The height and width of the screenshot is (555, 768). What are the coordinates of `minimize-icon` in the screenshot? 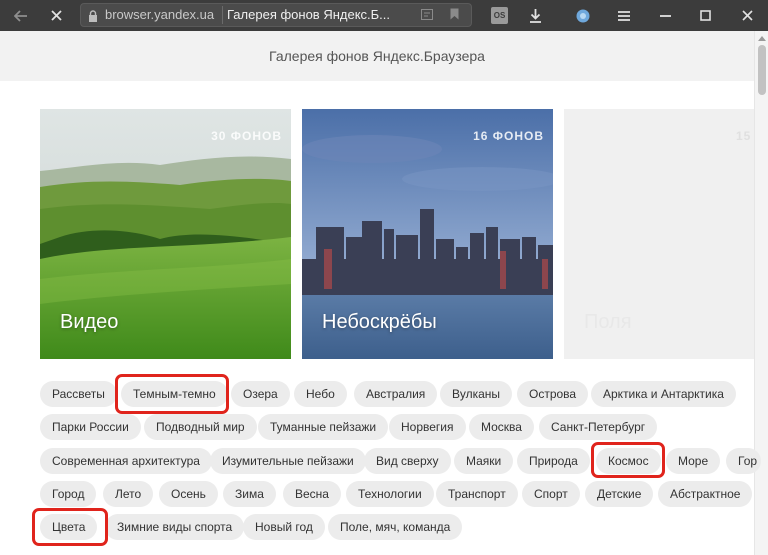 It's located at (665, 15).